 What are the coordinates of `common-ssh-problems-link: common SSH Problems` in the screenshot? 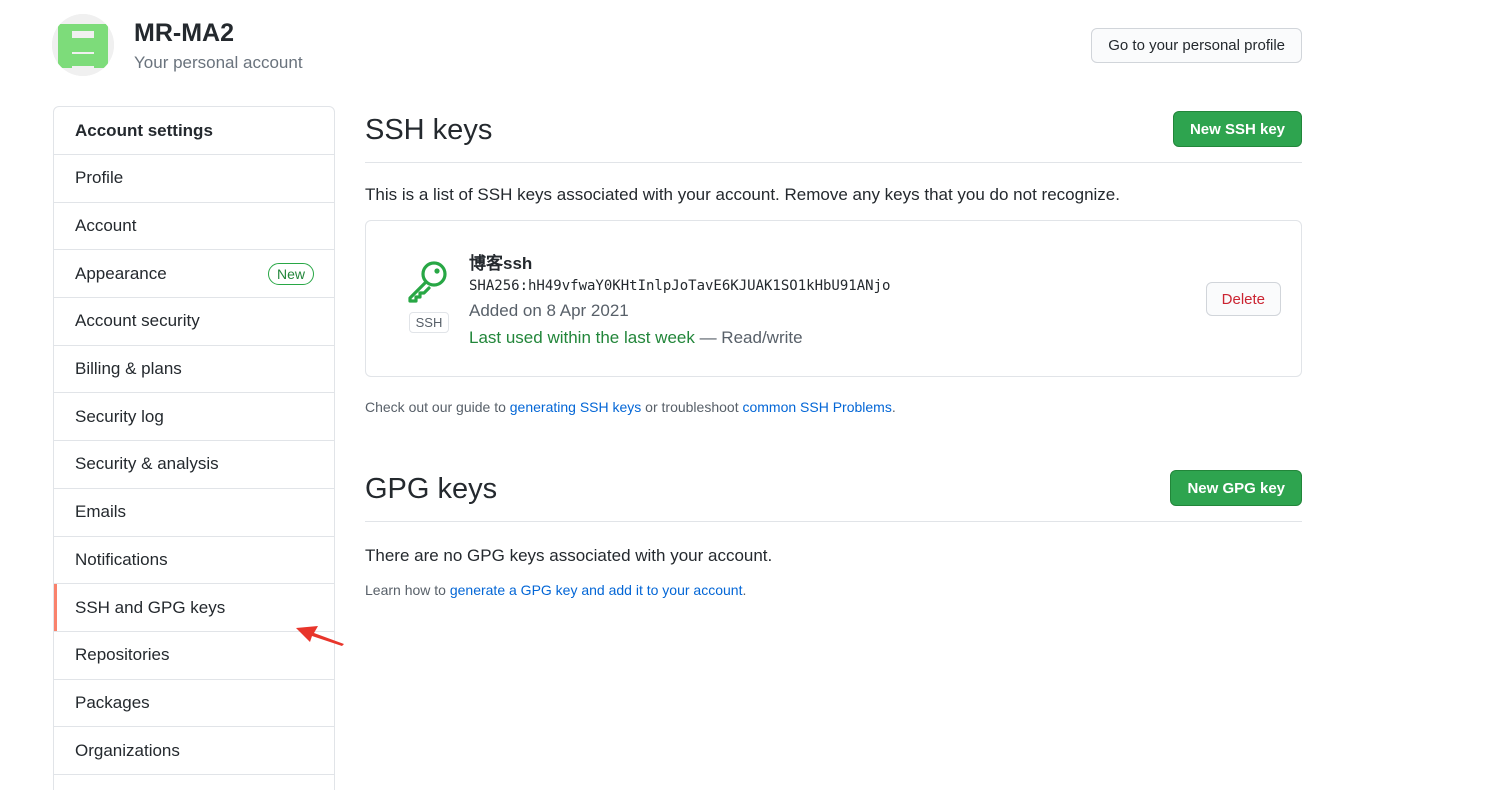 It's located at (816, 407).